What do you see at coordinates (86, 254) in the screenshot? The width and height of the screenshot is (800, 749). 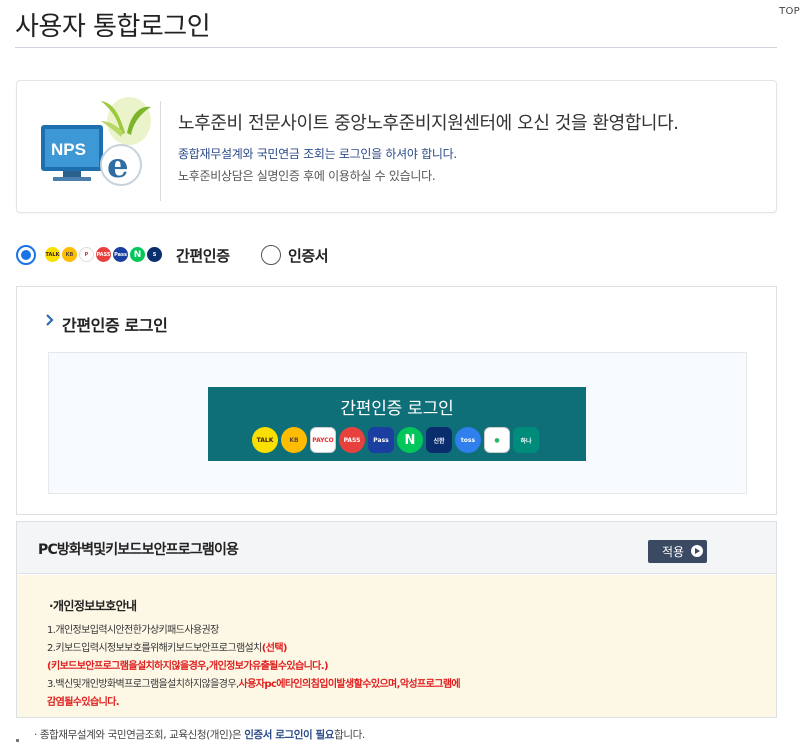 I see `payco-icon: P` at bounding box center [86, 254].